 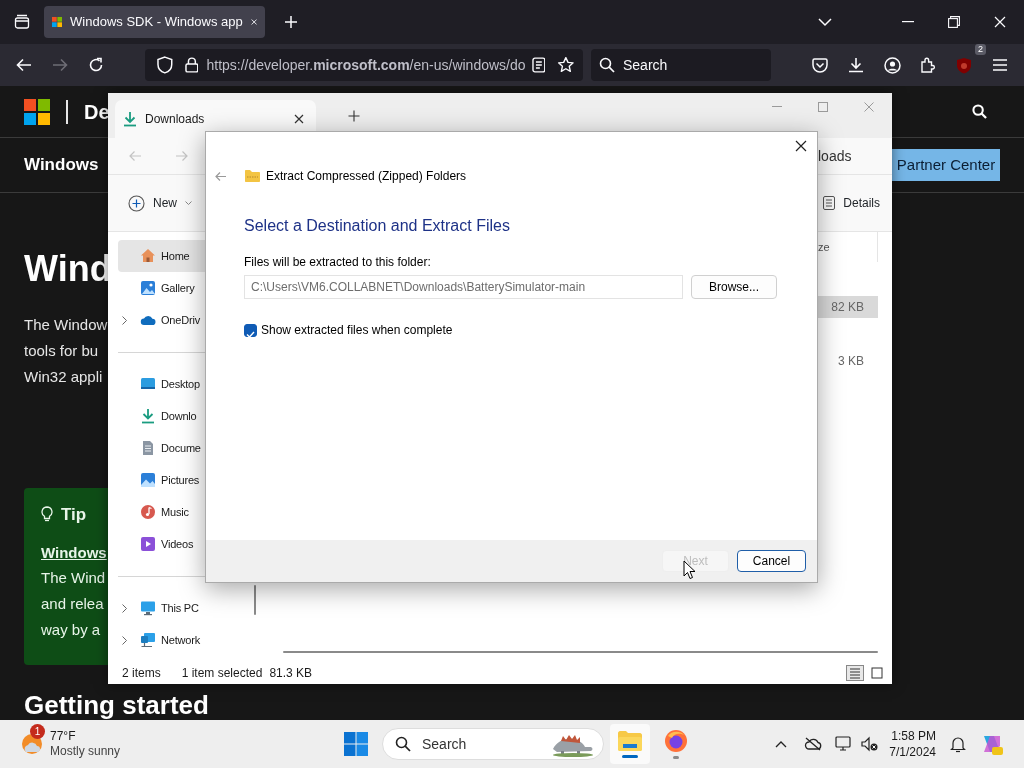 I want to click on sidebar-item: Network, so click(x=189, y=640).